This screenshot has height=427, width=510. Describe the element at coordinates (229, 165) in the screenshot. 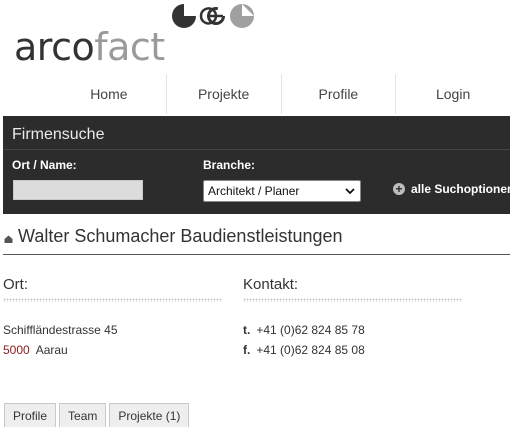

I see `branch-label: Branche:` at that location.